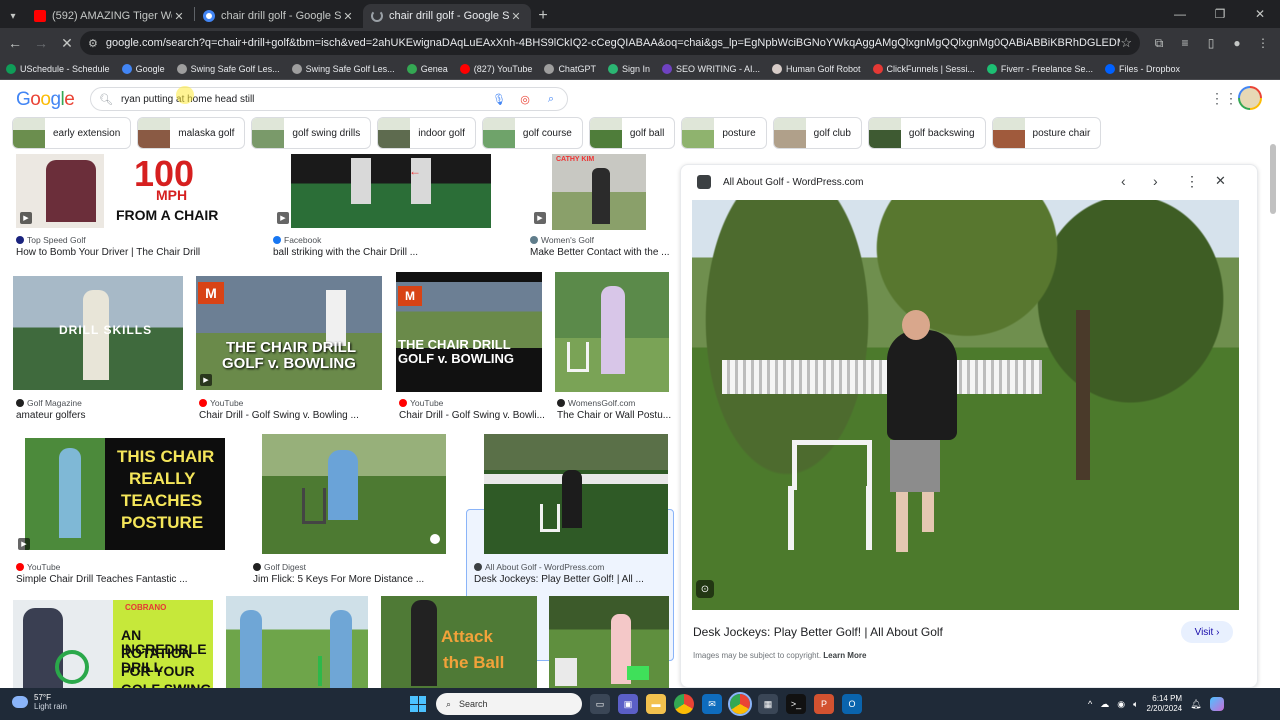 Image resolution: width=1280 pixels, height=720 pixels. I want to click on restore-icon: ❐, so click(1220, 14).